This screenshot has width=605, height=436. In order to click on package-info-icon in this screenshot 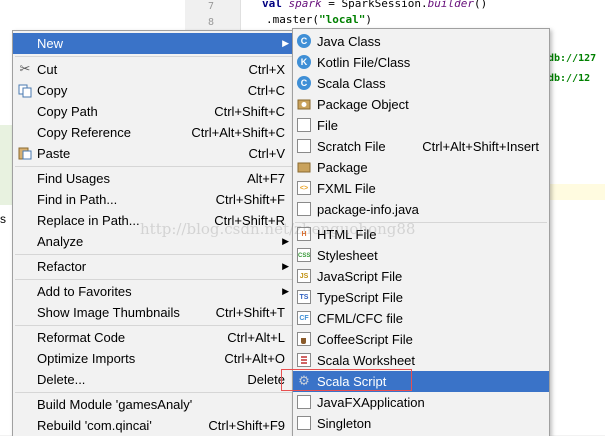, I will do `click(304, 209)`.